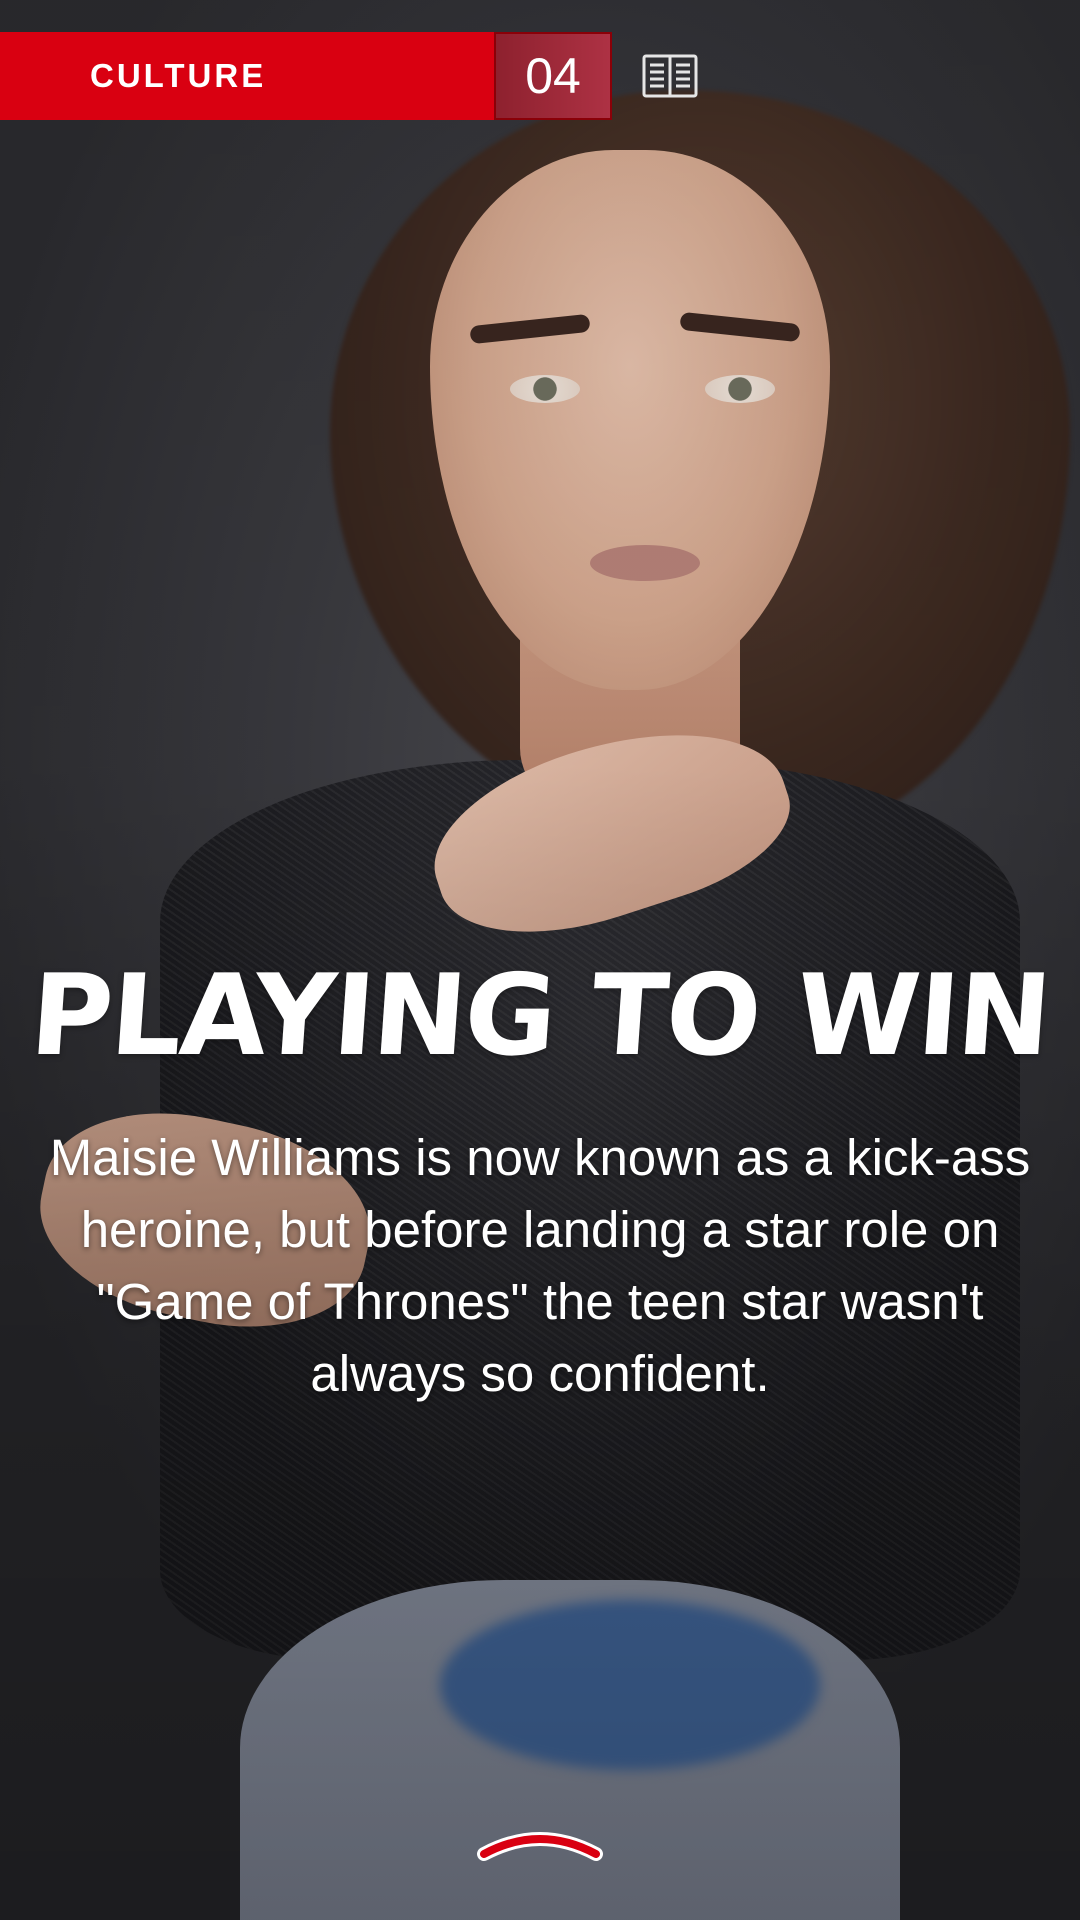  I want to click on reader-mode-button, so click(670, 76).